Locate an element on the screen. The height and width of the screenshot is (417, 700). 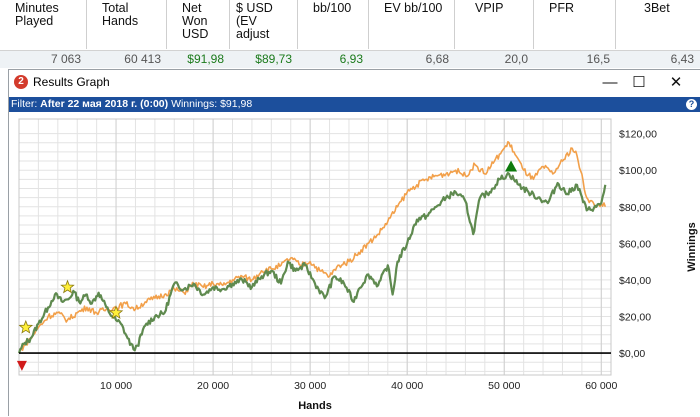
value-pfr: 16,5 is located at coordinates (598, 59).